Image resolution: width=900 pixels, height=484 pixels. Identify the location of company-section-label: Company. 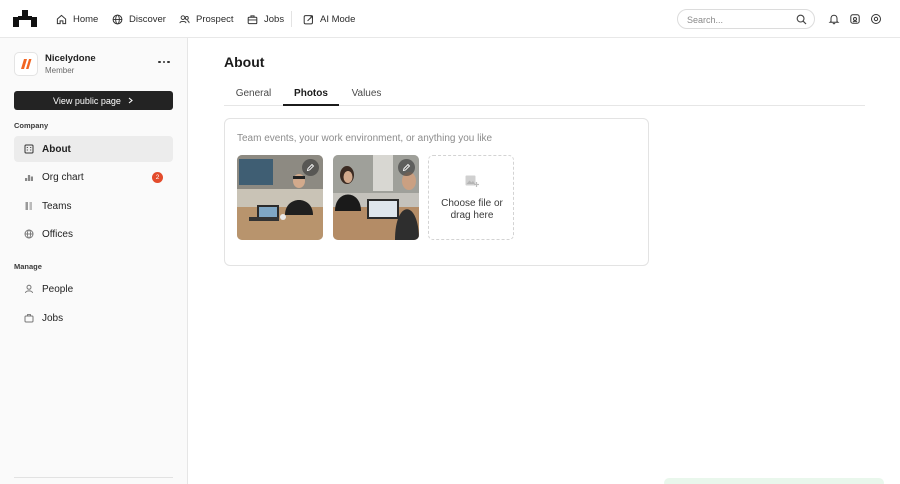
(31, 125).